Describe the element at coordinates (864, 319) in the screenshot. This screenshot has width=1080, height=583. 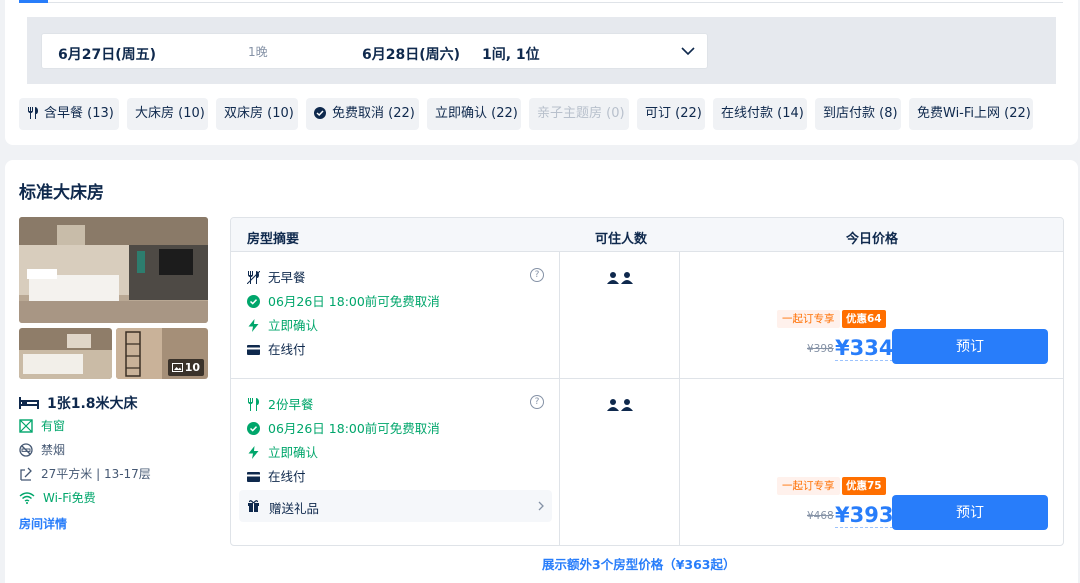
I see `discount-tag: 优惠64` at that location.